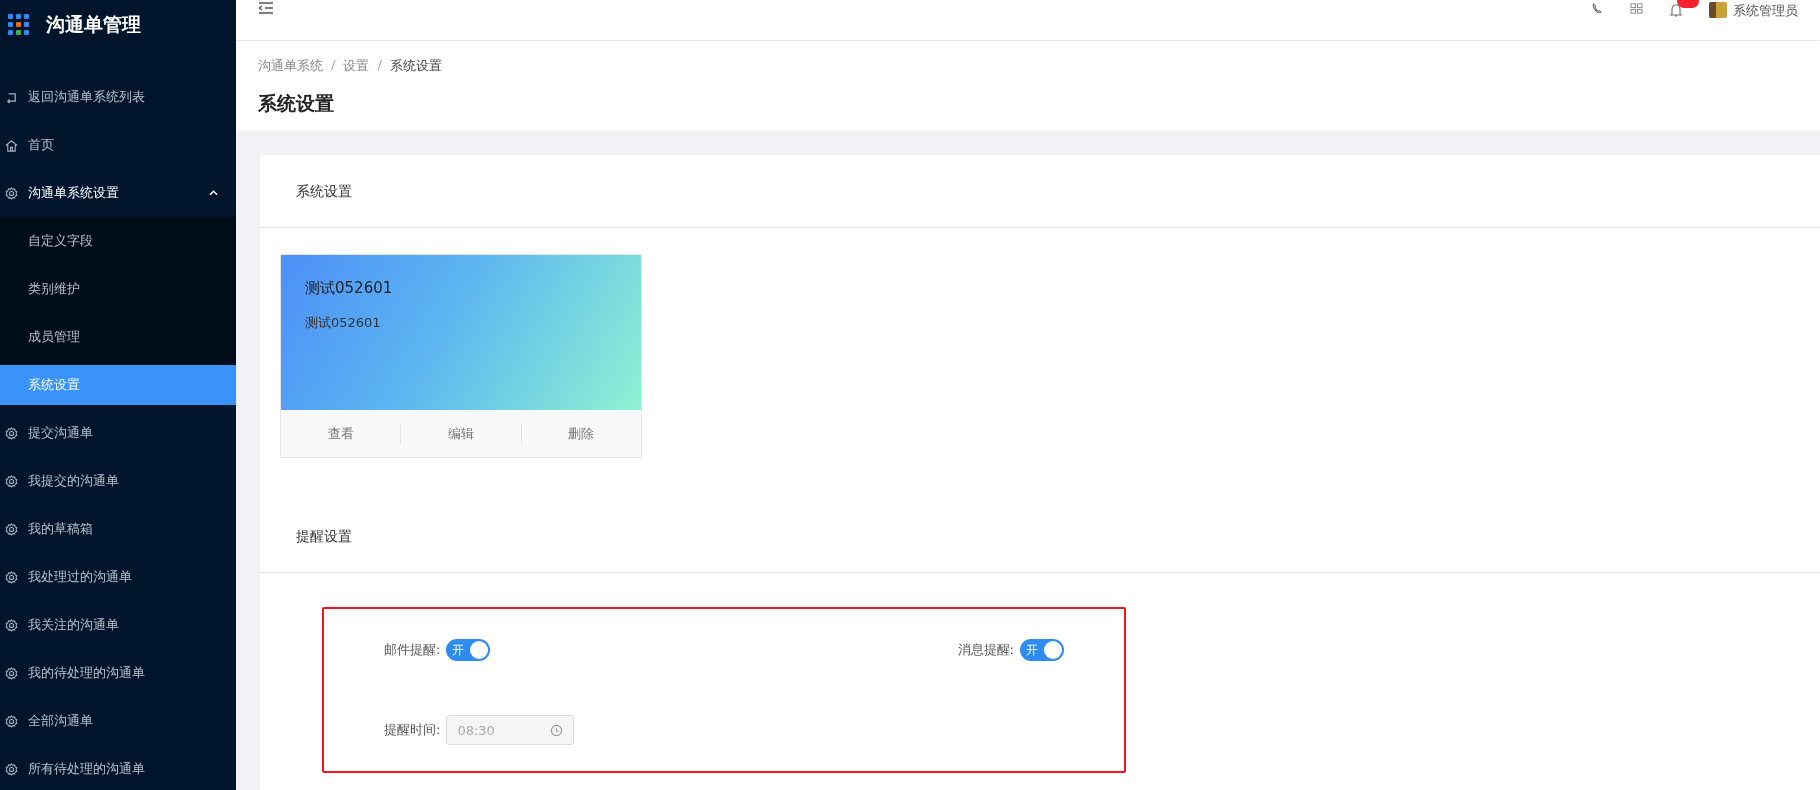 This screenshot has height=790, width=1820. Describe the element at coordinates (118, 625) in the screenshot. I see `sidebar-item: 我关注的沟通单` at that location.